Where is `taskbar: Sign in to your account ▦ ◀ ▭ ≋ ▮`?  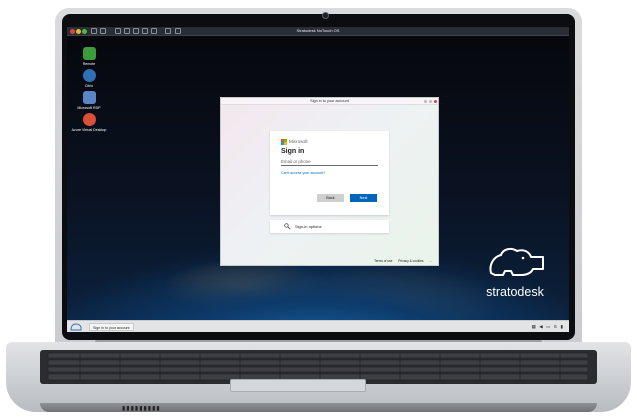
taskbar: Sign in to your account ▦ ◀ ▭ ≋ ▮ is located at coordinates (318, 326).